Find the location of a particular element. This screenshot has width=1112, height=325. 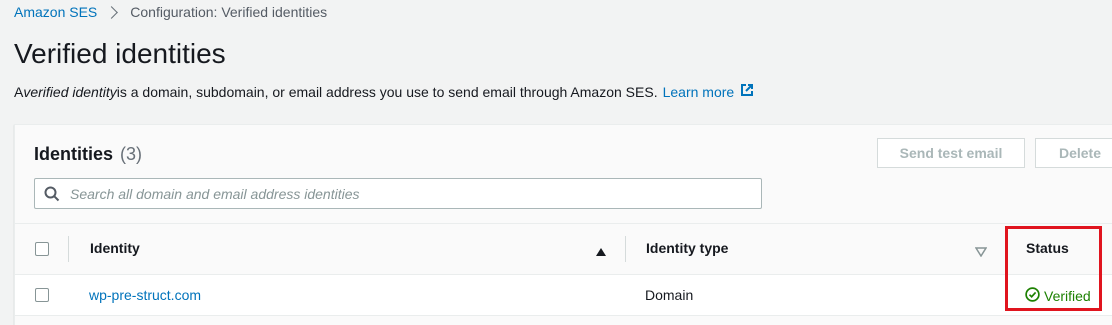

column-header-identity-type: Identity type is located at coordinates (687, 248).